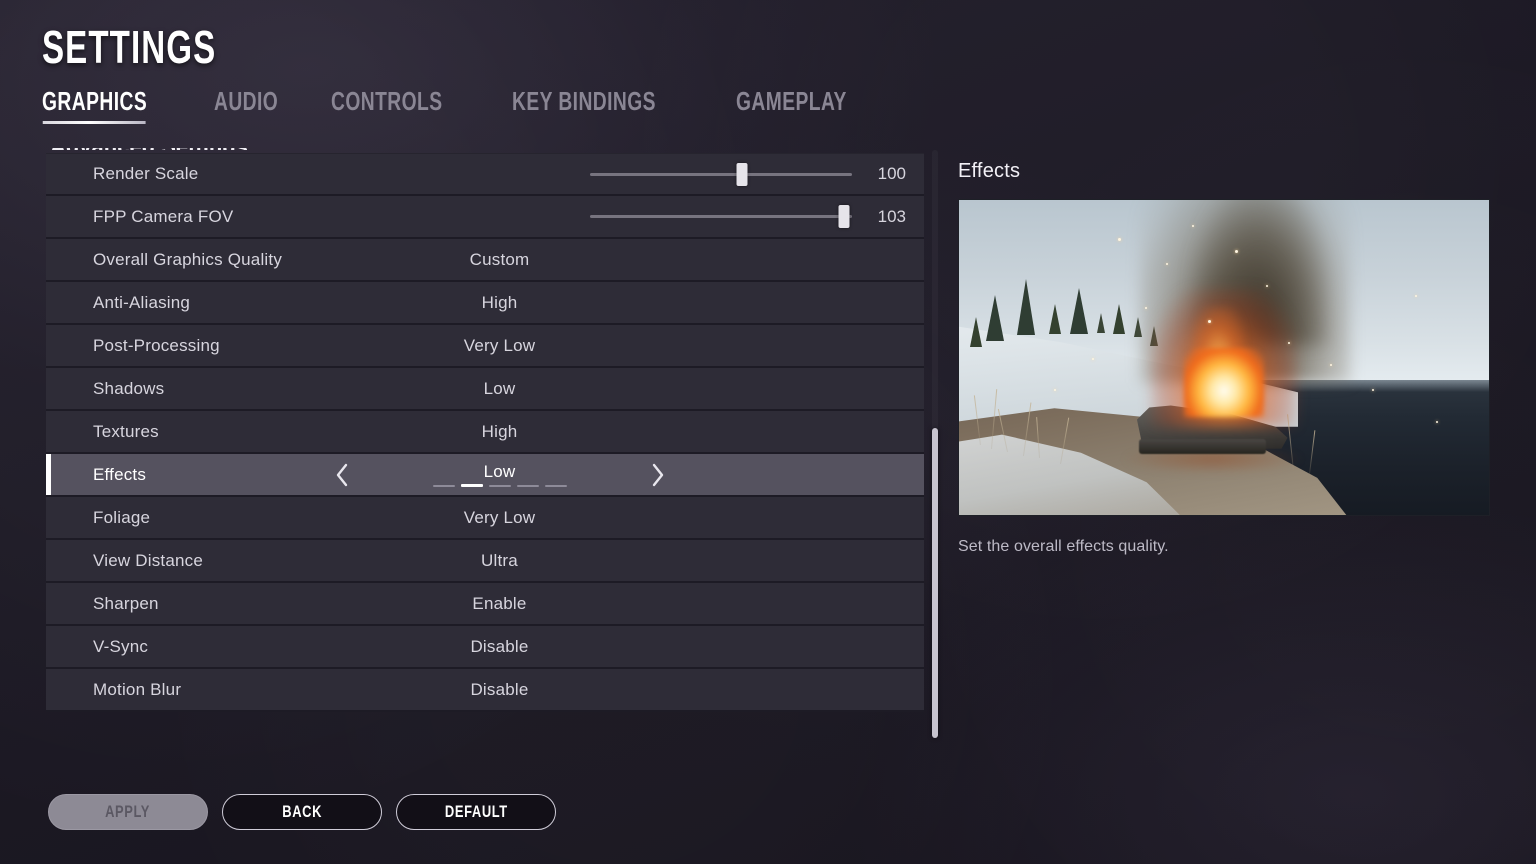  Describe the element at coordinates (122, 517) in the screenshot. I see `row-label-foliage: Foliage` at that location.